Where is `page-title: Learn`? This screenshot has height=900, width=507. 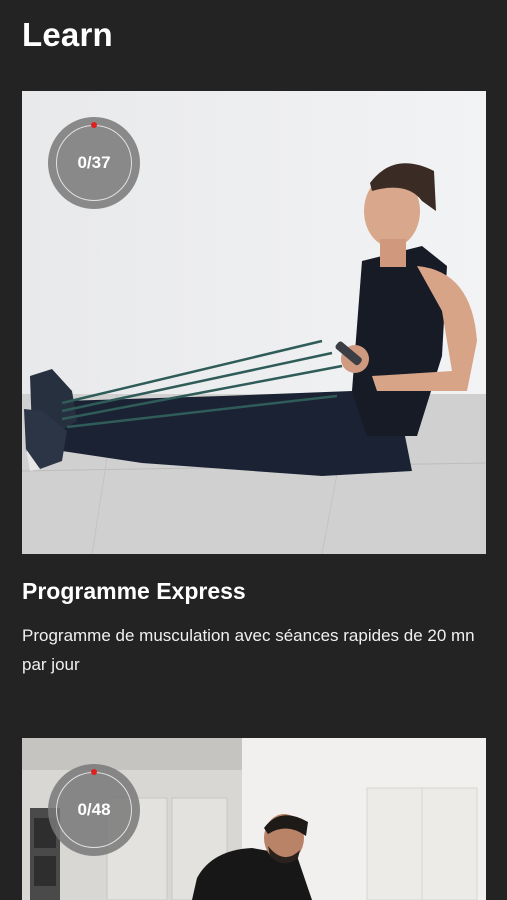 page-title: Learn is located at coordinates (67, 34).